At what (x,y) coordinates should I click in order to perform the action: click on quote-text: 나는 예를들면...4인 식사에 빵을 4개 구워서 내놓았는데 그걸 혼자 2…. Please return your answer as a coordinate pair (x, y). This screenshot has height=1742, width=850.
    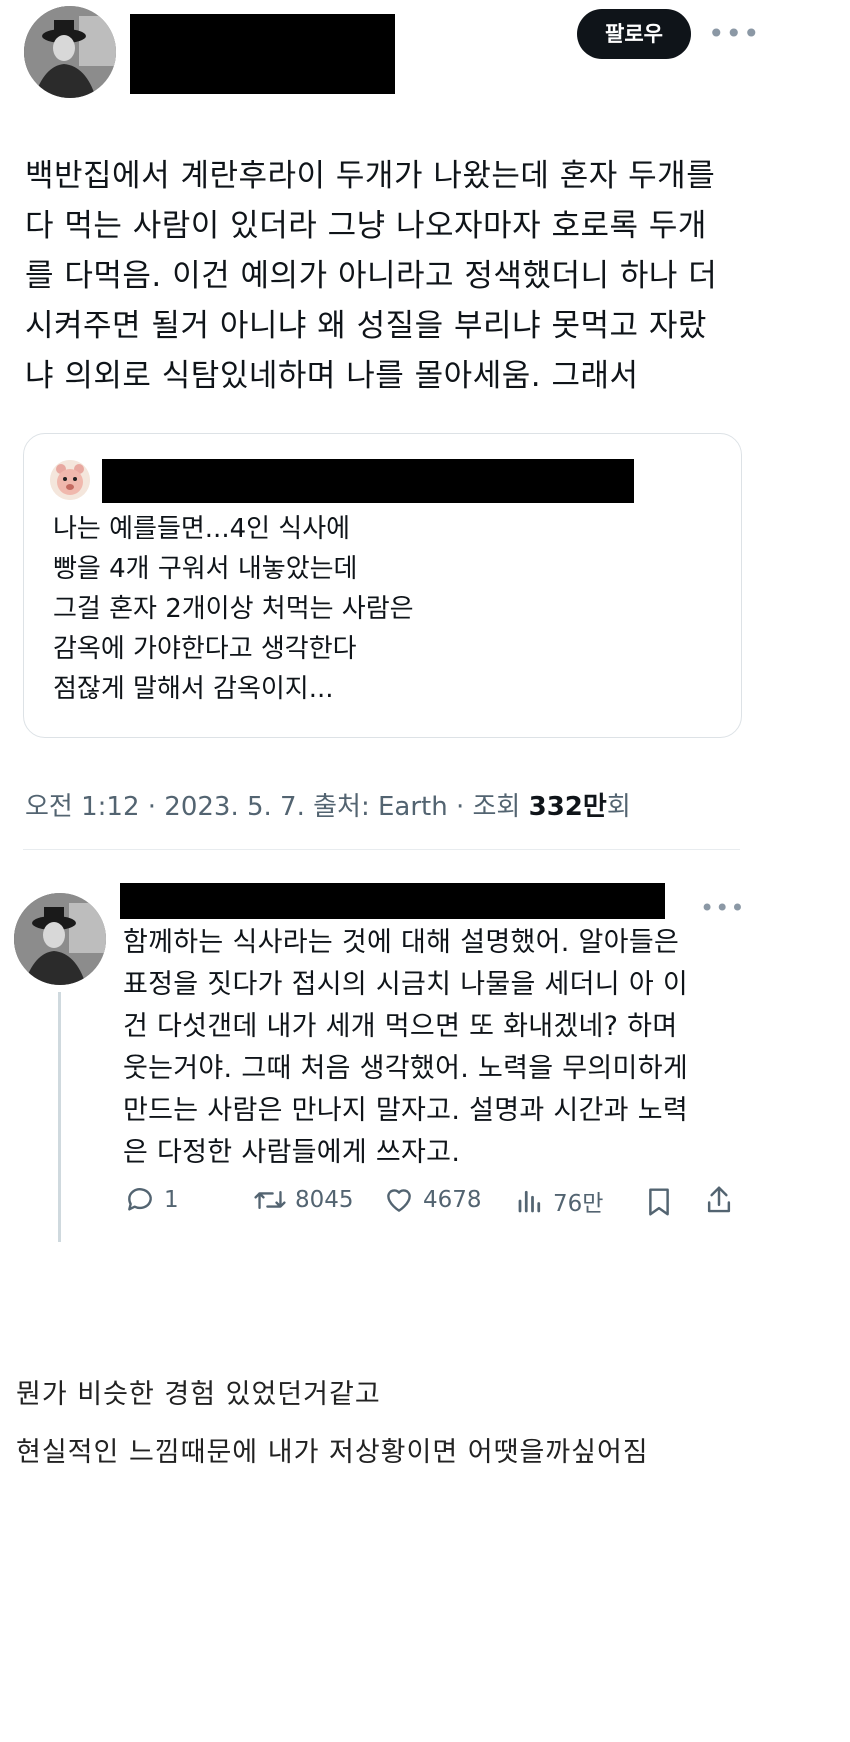
    Looking at the image, I should click on (383, 609).